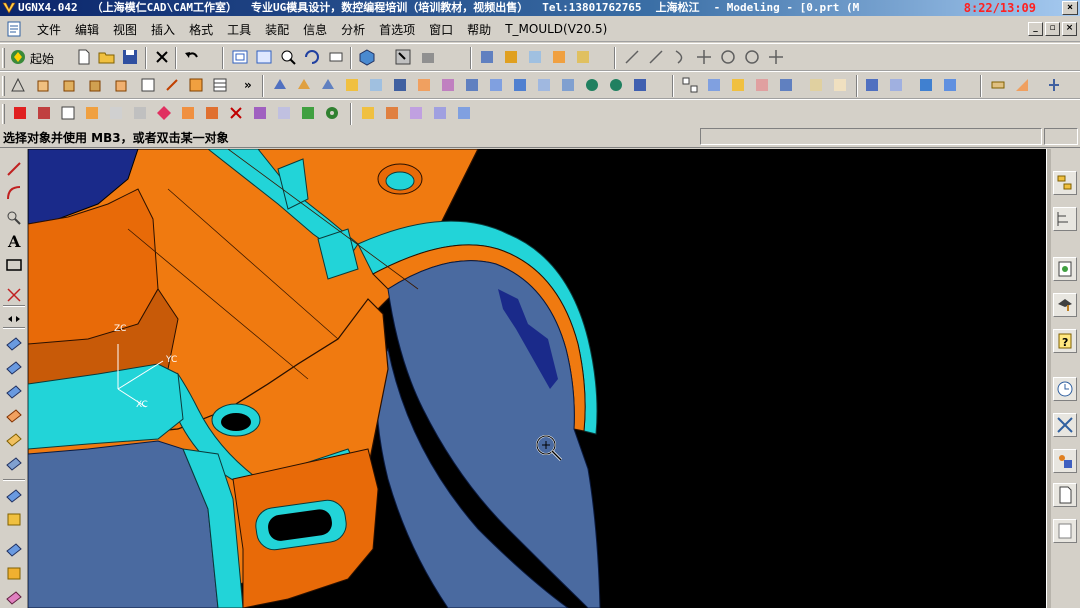 The height and width of the screenshot is (608, 1080). I want to click on eraser-icon, so click(14, 597).